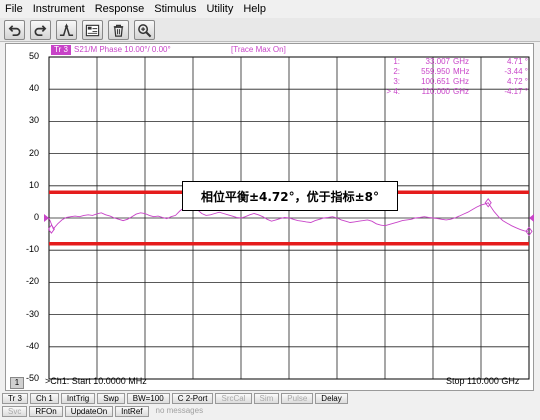  What do you see at coordinates (32, 345) in the screenshot?
I see `y-tick-label: -40` at bounding box center [32, 345].